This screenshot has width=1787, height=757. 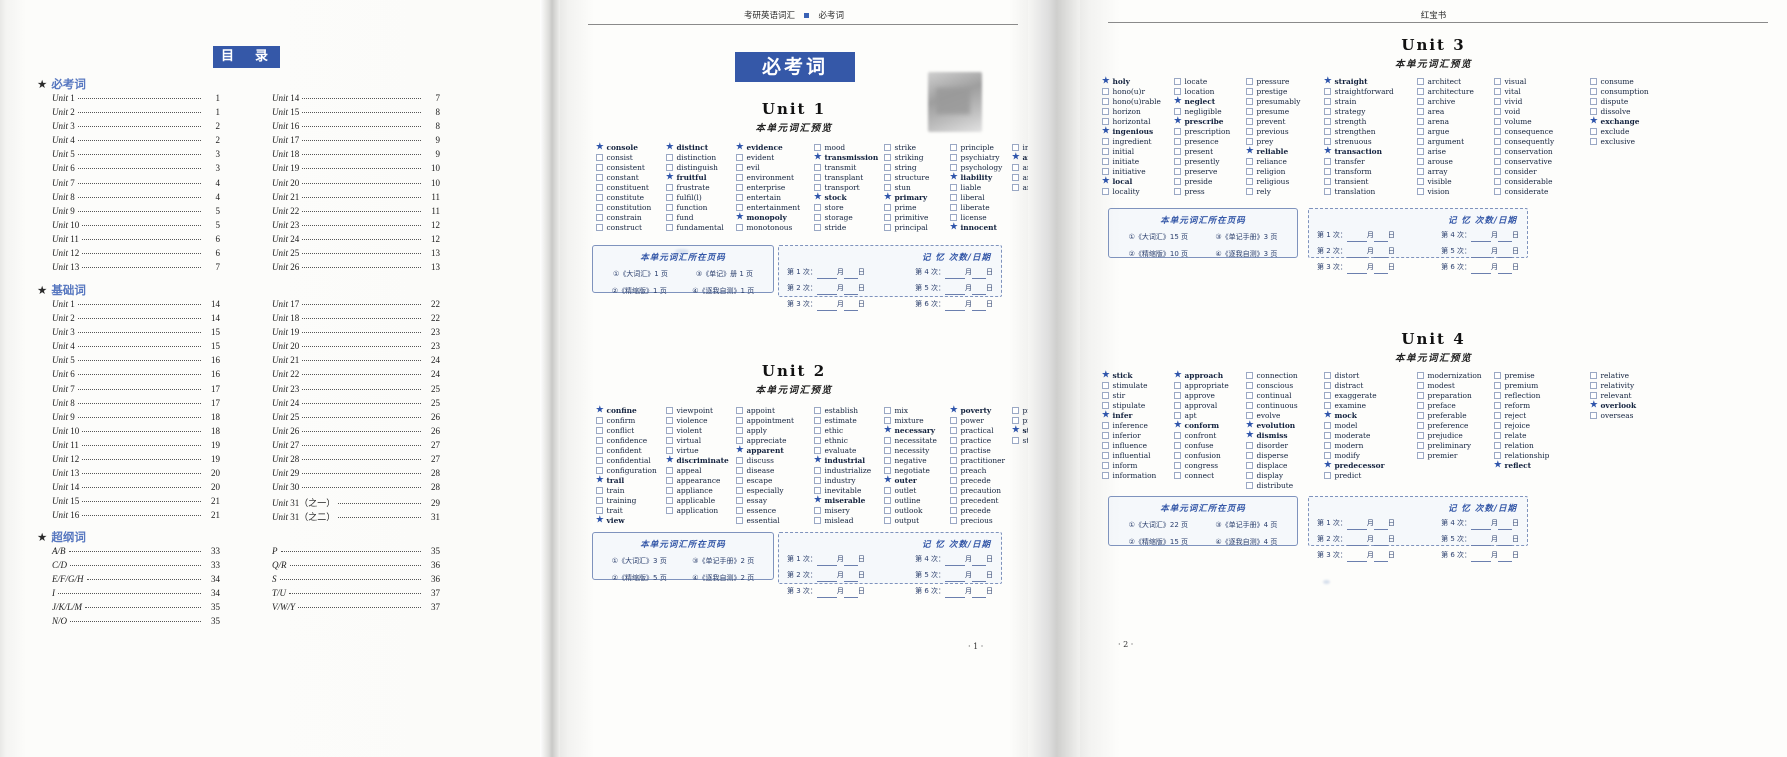 What do you see at coordinates (136, 489) in the screenshot?
I see `toc-entry: Unit 14 20` at bounding box center [136, 489].